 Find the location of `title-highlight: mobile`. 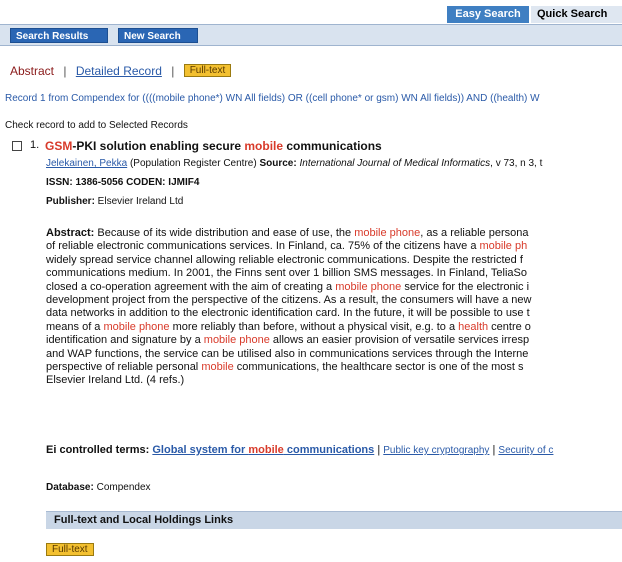

title-highlight: mobile is located at coordinates (264, 146).